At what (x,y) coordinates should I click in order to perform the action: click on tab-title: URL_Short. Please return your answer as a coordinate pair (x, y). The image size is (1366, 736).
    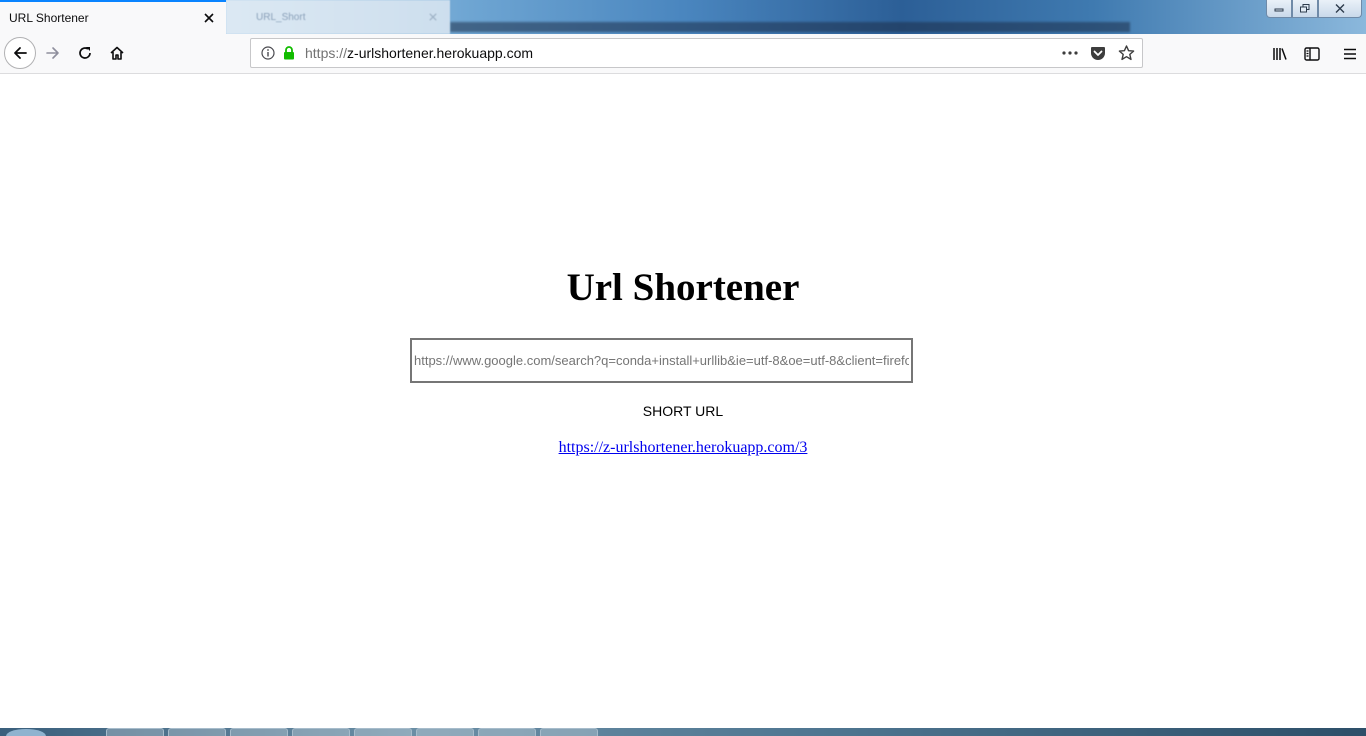
    Looking at the image, I should click on (281, 17).